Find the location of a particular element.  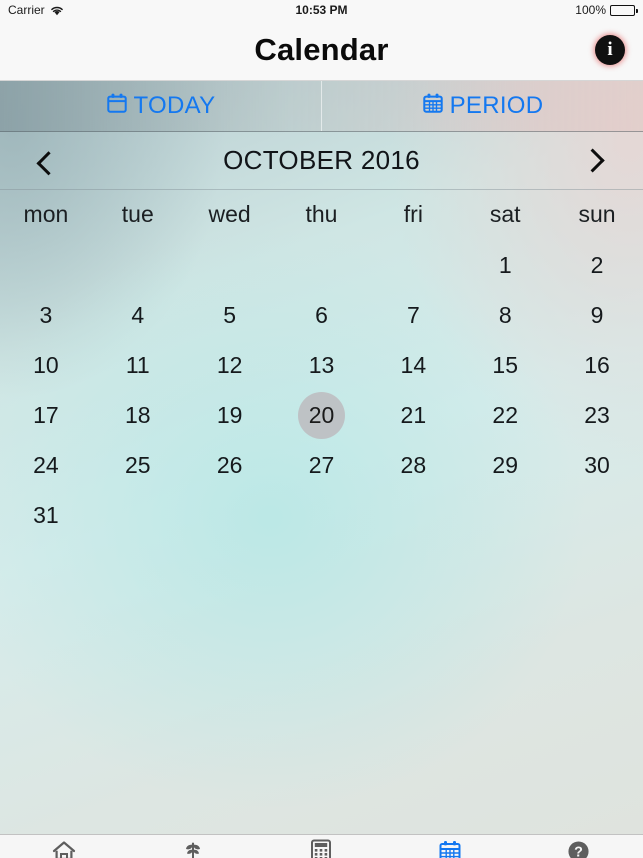

status-bar-right: 100% is located at coordinates (606, 10).